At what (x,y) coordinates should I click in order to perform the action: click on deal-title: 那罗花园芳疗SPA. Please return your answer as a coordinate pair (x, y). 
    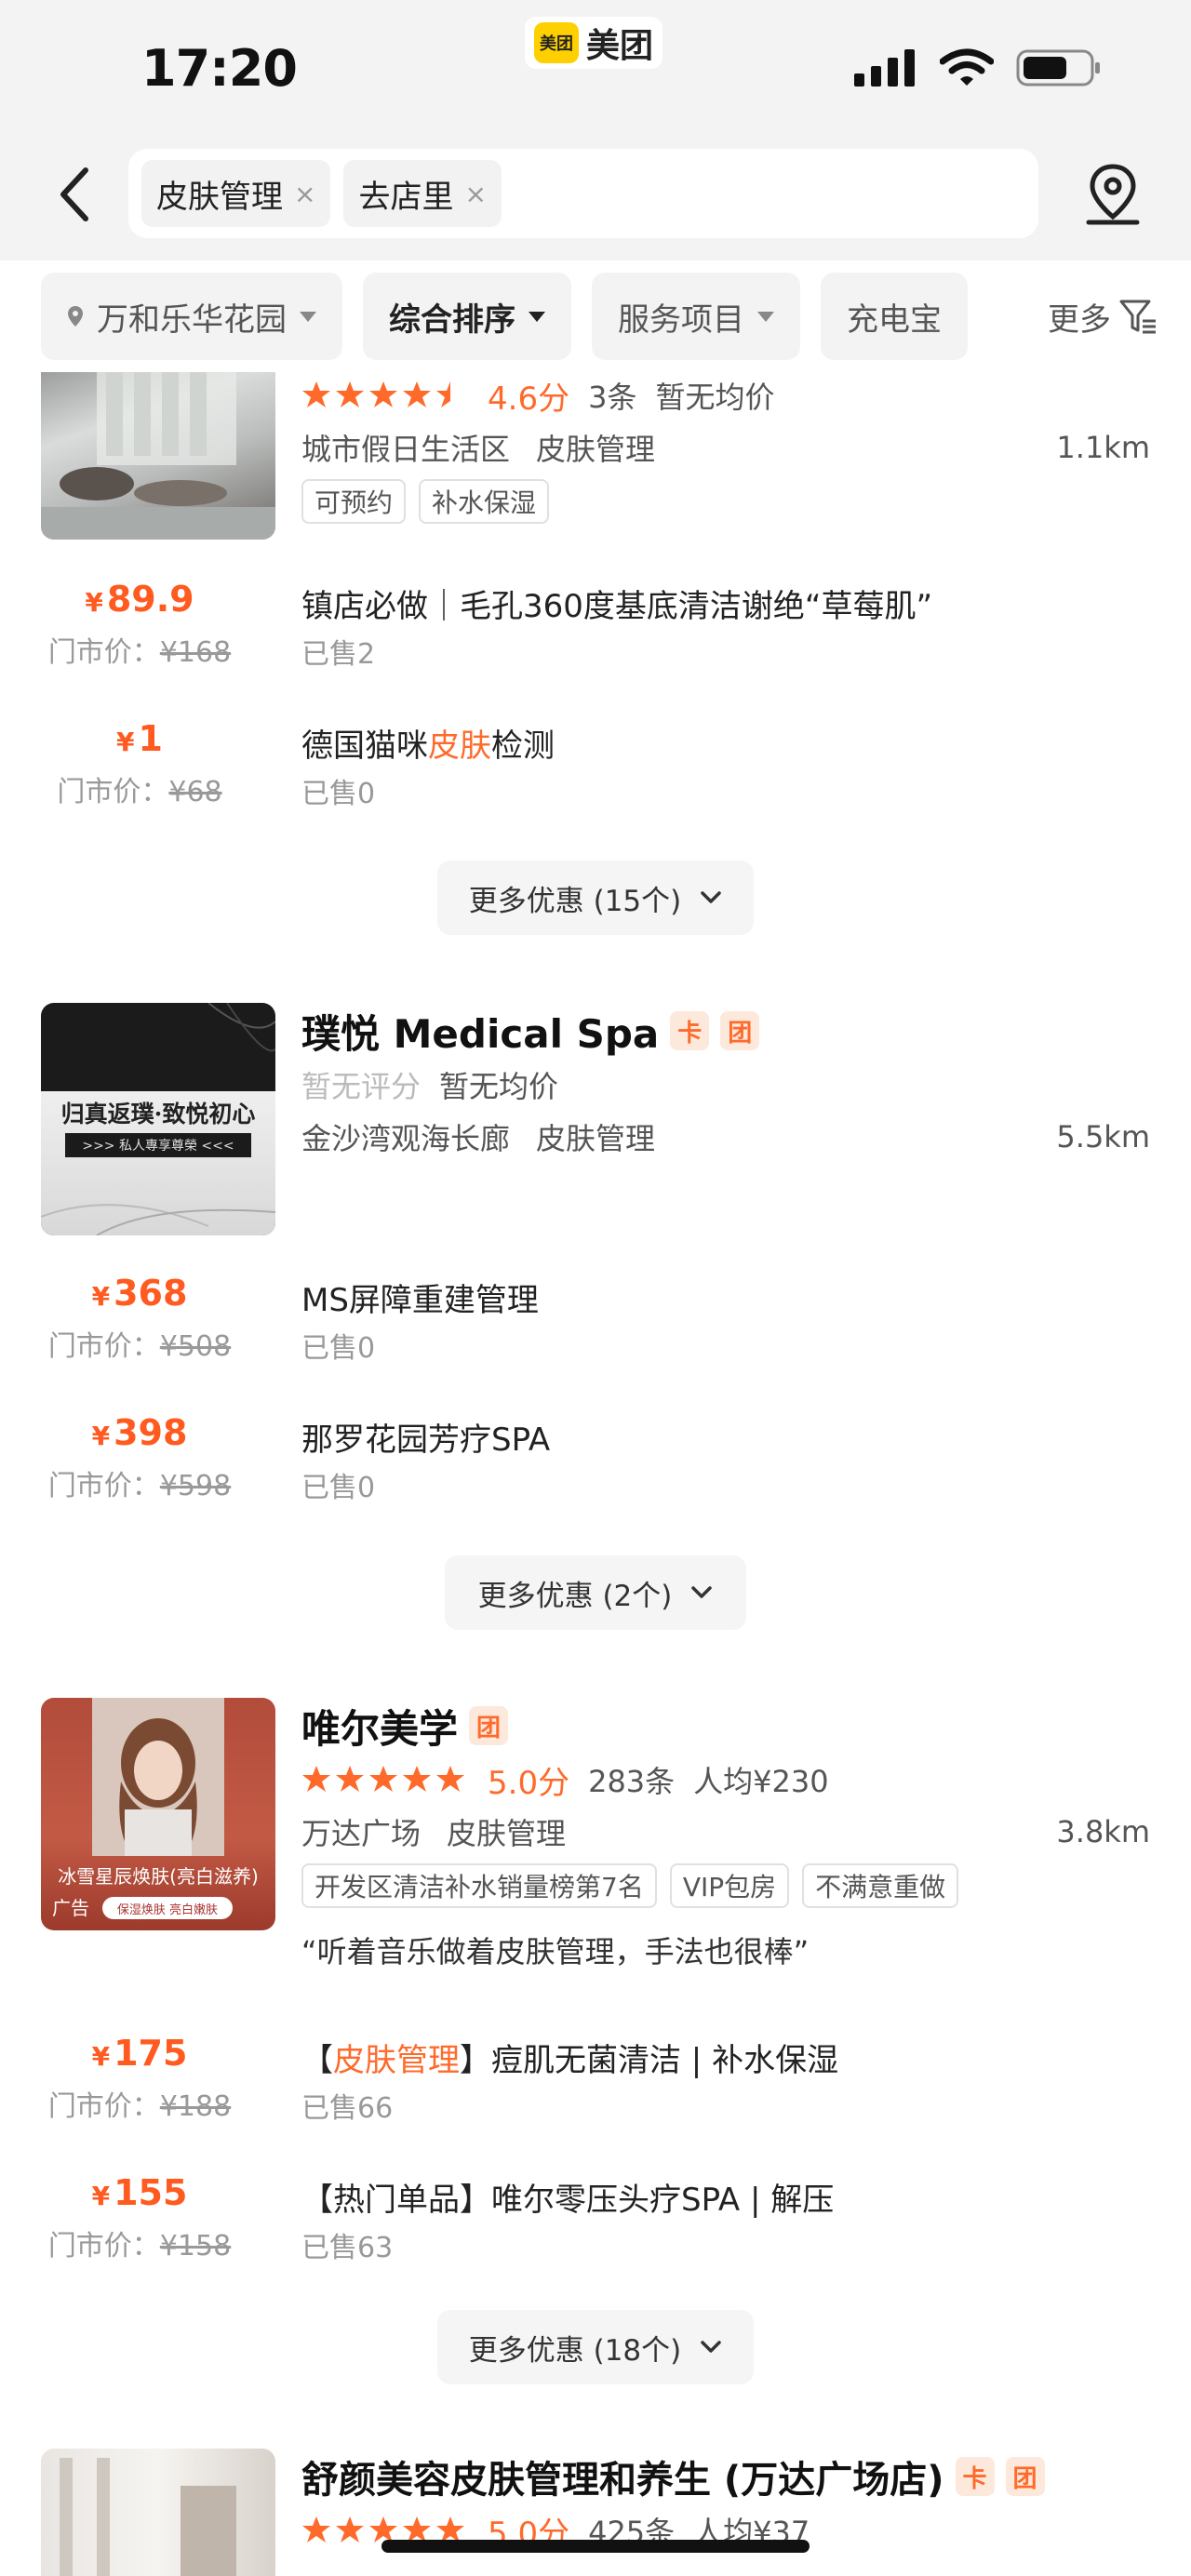
    Looking at the image, I should click on (426, 1440).